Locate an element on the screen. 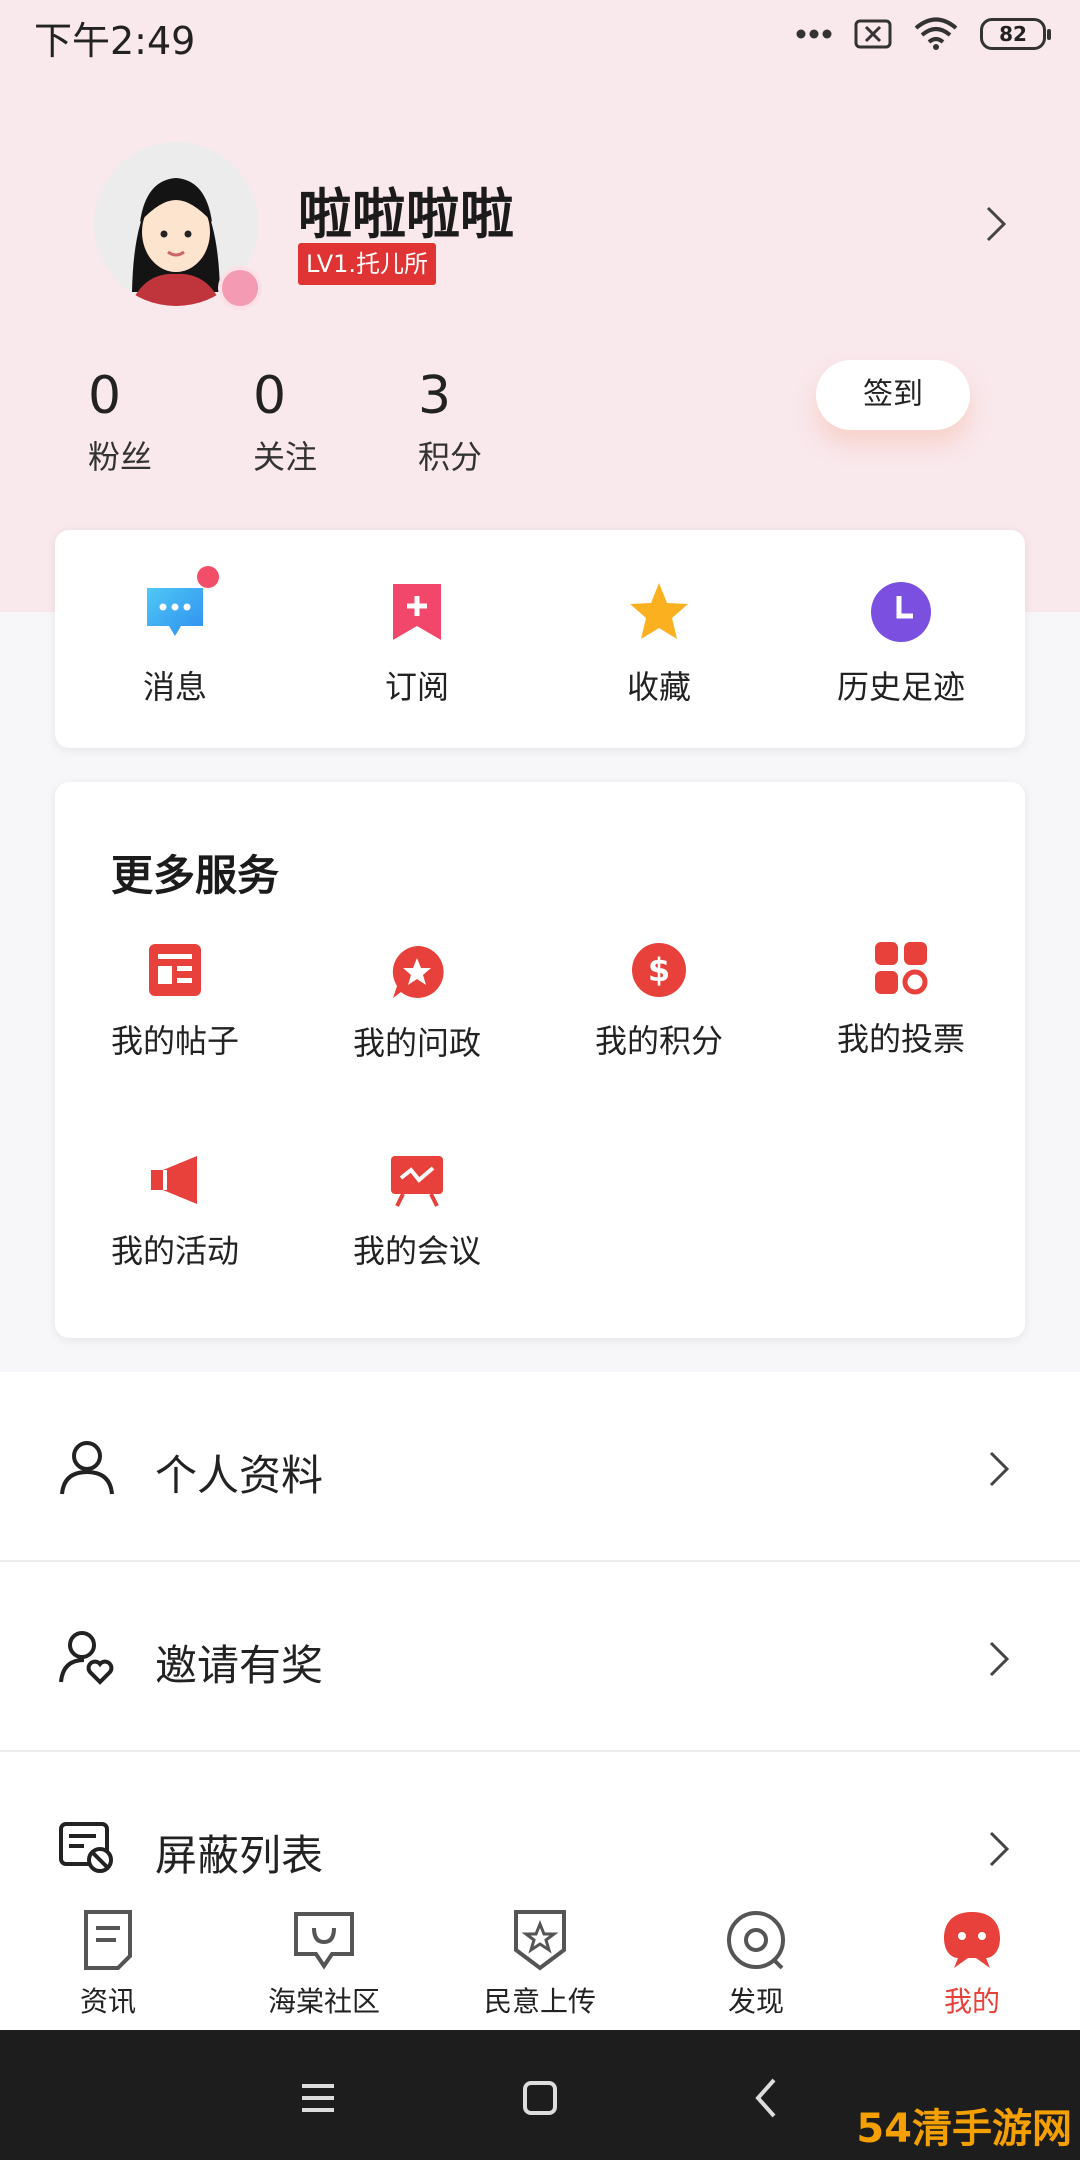 The width and height of the screenshot is (1080, 2160). battery-indicator: 82 is located at coordinates (1015, 34).